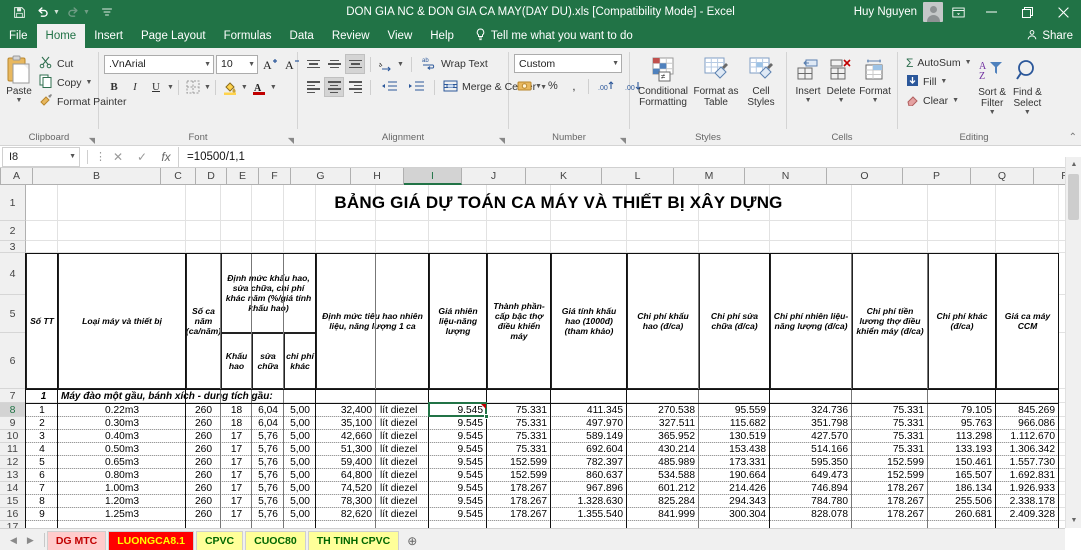 The width and height of the screenshot is (1081, 550). I want to click on column-header-a: A, so click(17, 176).